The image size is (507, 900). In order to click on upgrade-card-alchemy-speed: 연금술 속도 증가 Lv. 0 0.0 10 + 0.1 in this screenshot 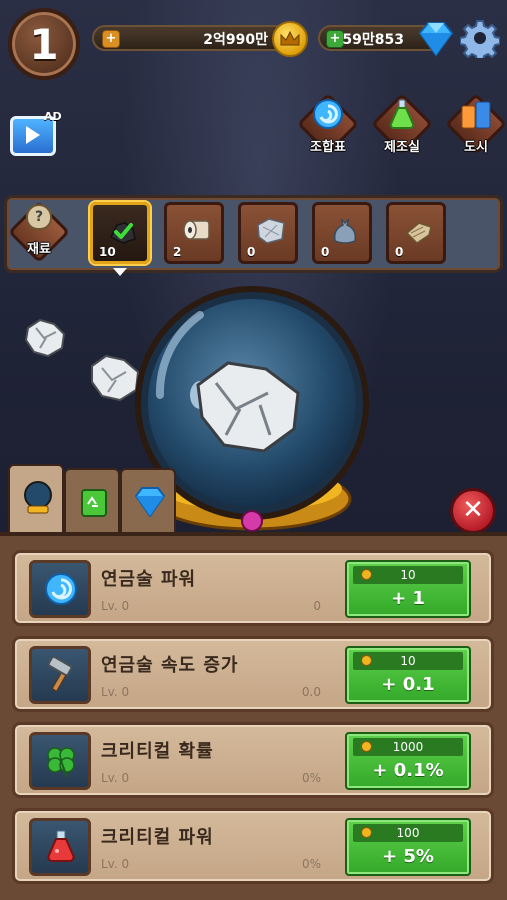, I will do `click(253, 674)`.